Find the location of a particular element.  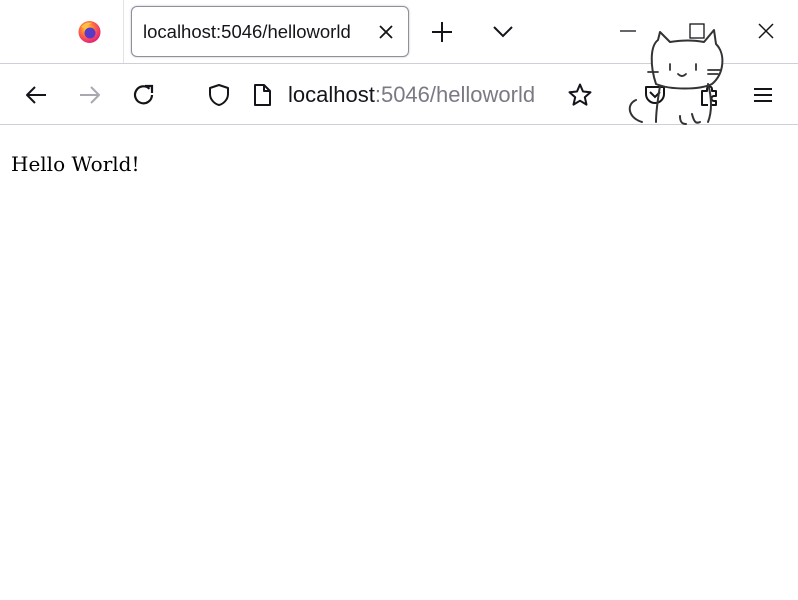

new-tab-button is located at coordinates (442, 32).